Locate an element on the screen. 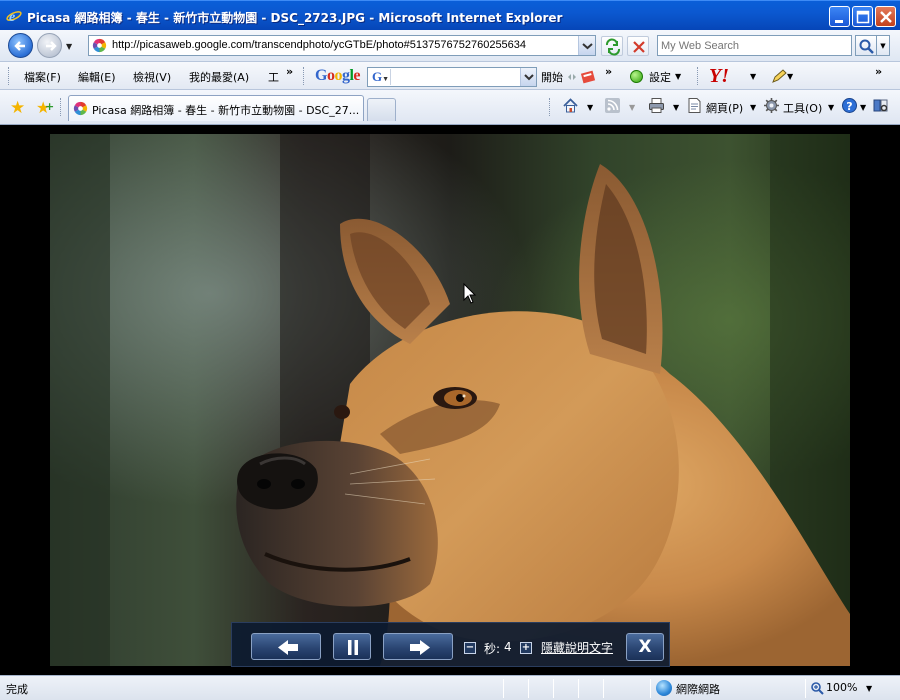  yahoo-logo-icon: Y! is located at coordinates (719, 76).